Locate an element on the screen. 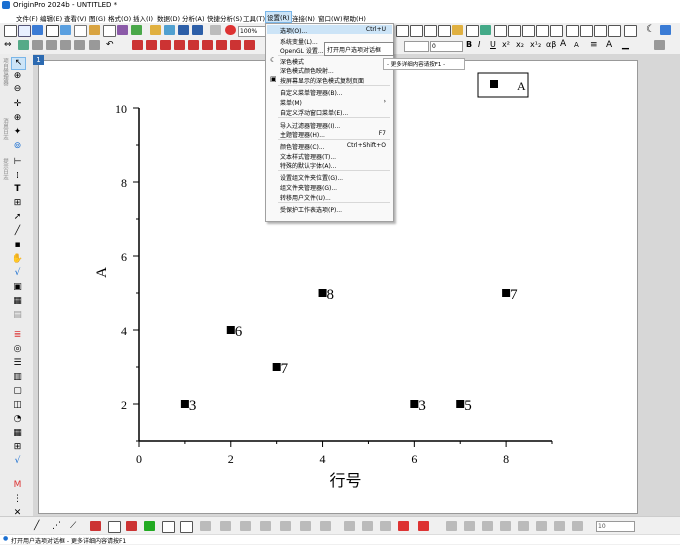  layer-manage-icon is located at coordinates (285, 526).